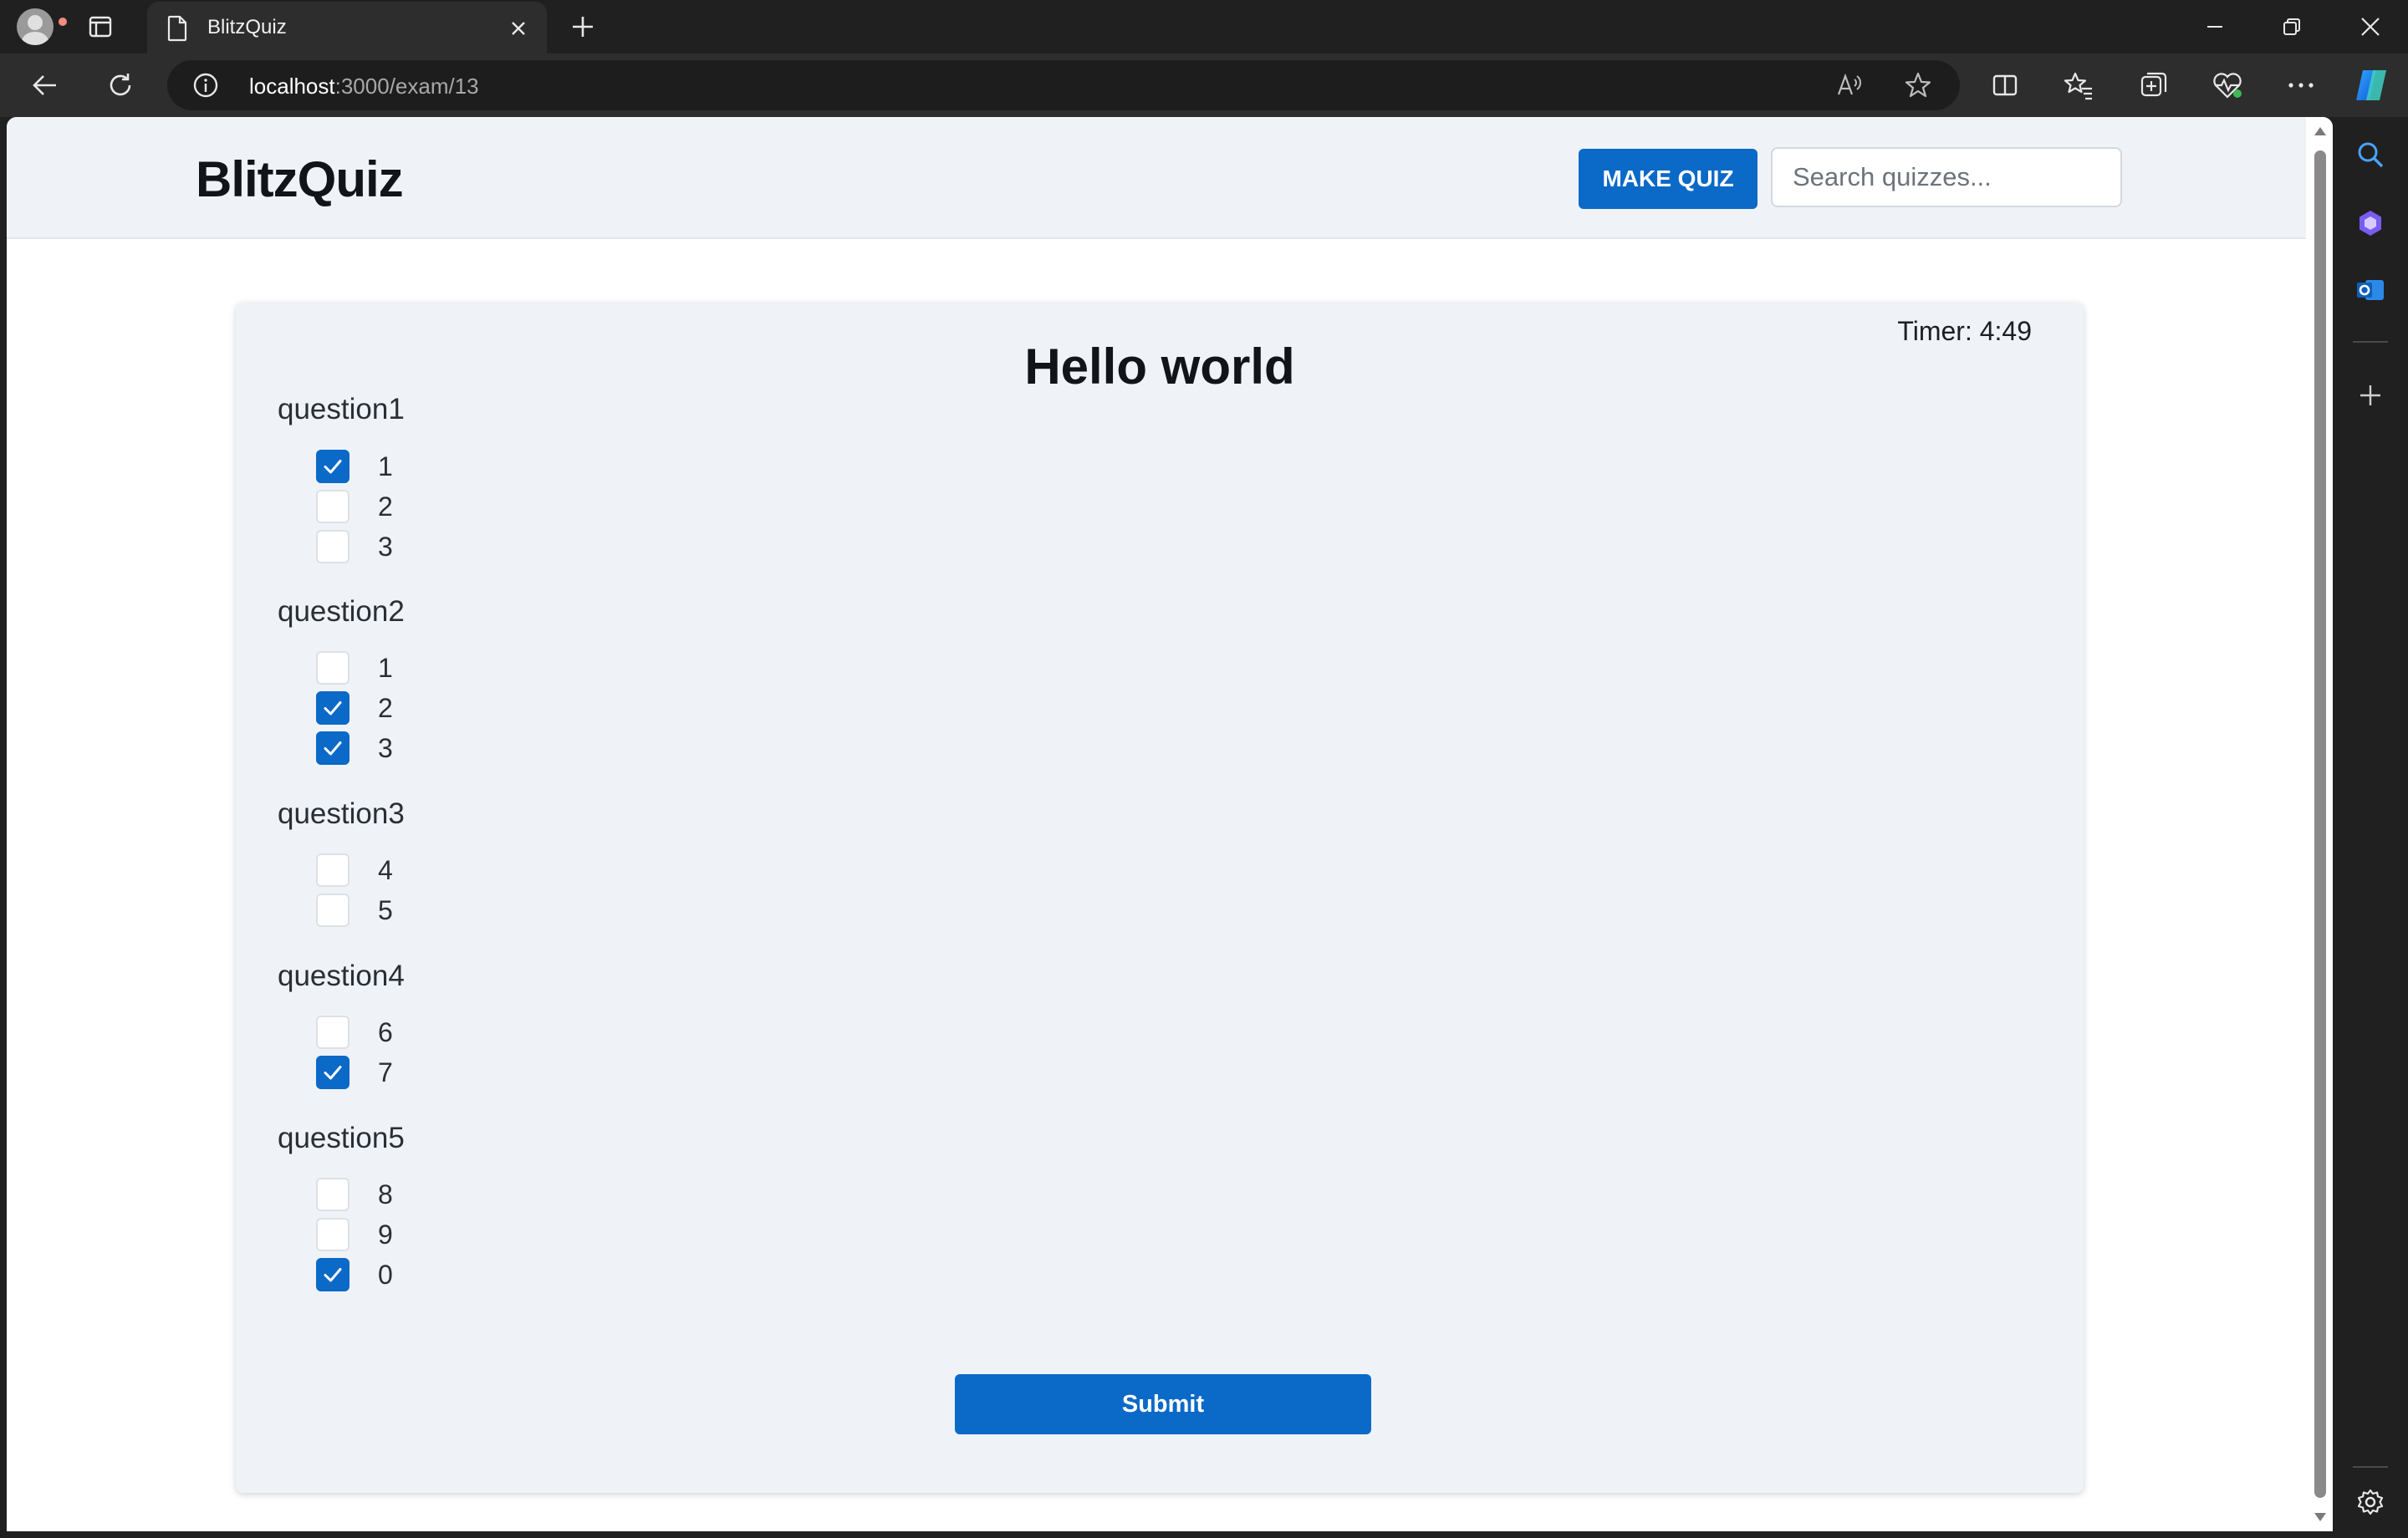 Image resolution: width=2408 pixels, height=1538 pixels. Describe the element at coordinates (247, 27) in the screenshot. I see `tab-title: BlitzQuiz` at that location.